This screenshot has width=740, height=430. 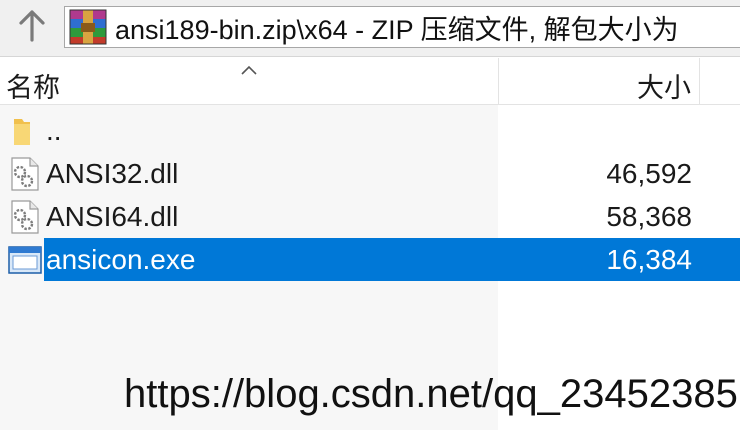 What do you see at coordinates (397, 29) in the screenshot?
I see `address-path: ansi189-bin.zip\x64 - ZIP 压缩文件, 解包大小为` at bounding box center [397, 29].